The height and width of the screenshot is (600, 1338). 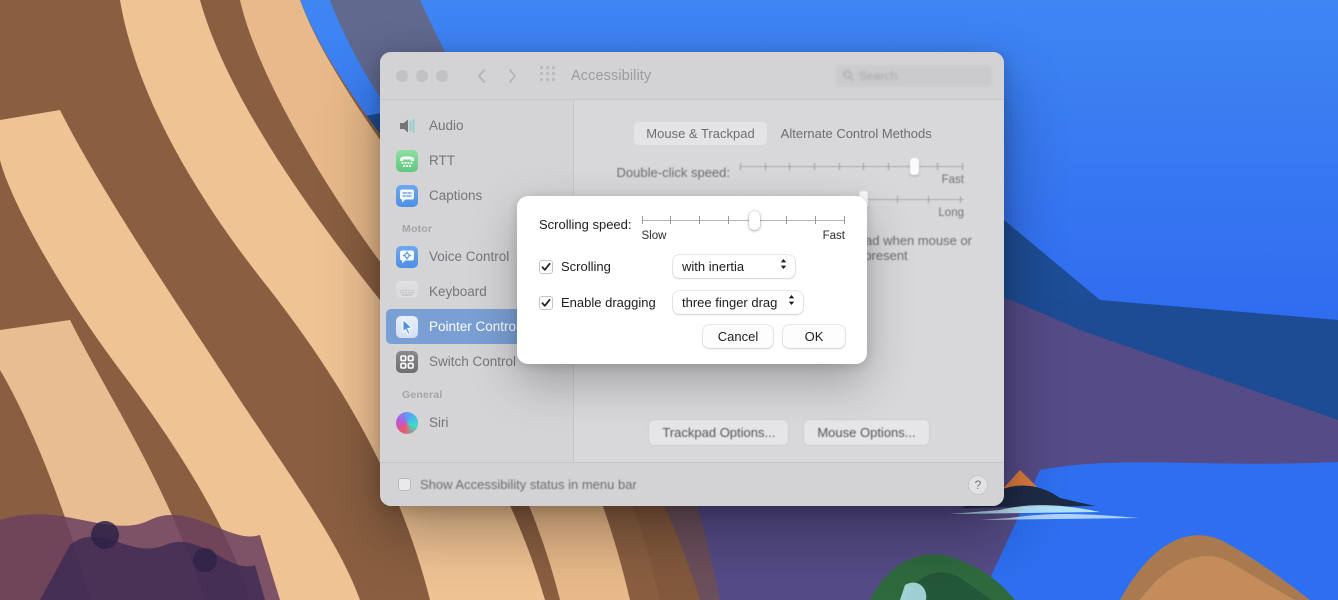 What do you see at coordinates (458, 291) in the screenshot?
I see `sidebar-item-label: Keyboard` at bounding box center [458, 291].